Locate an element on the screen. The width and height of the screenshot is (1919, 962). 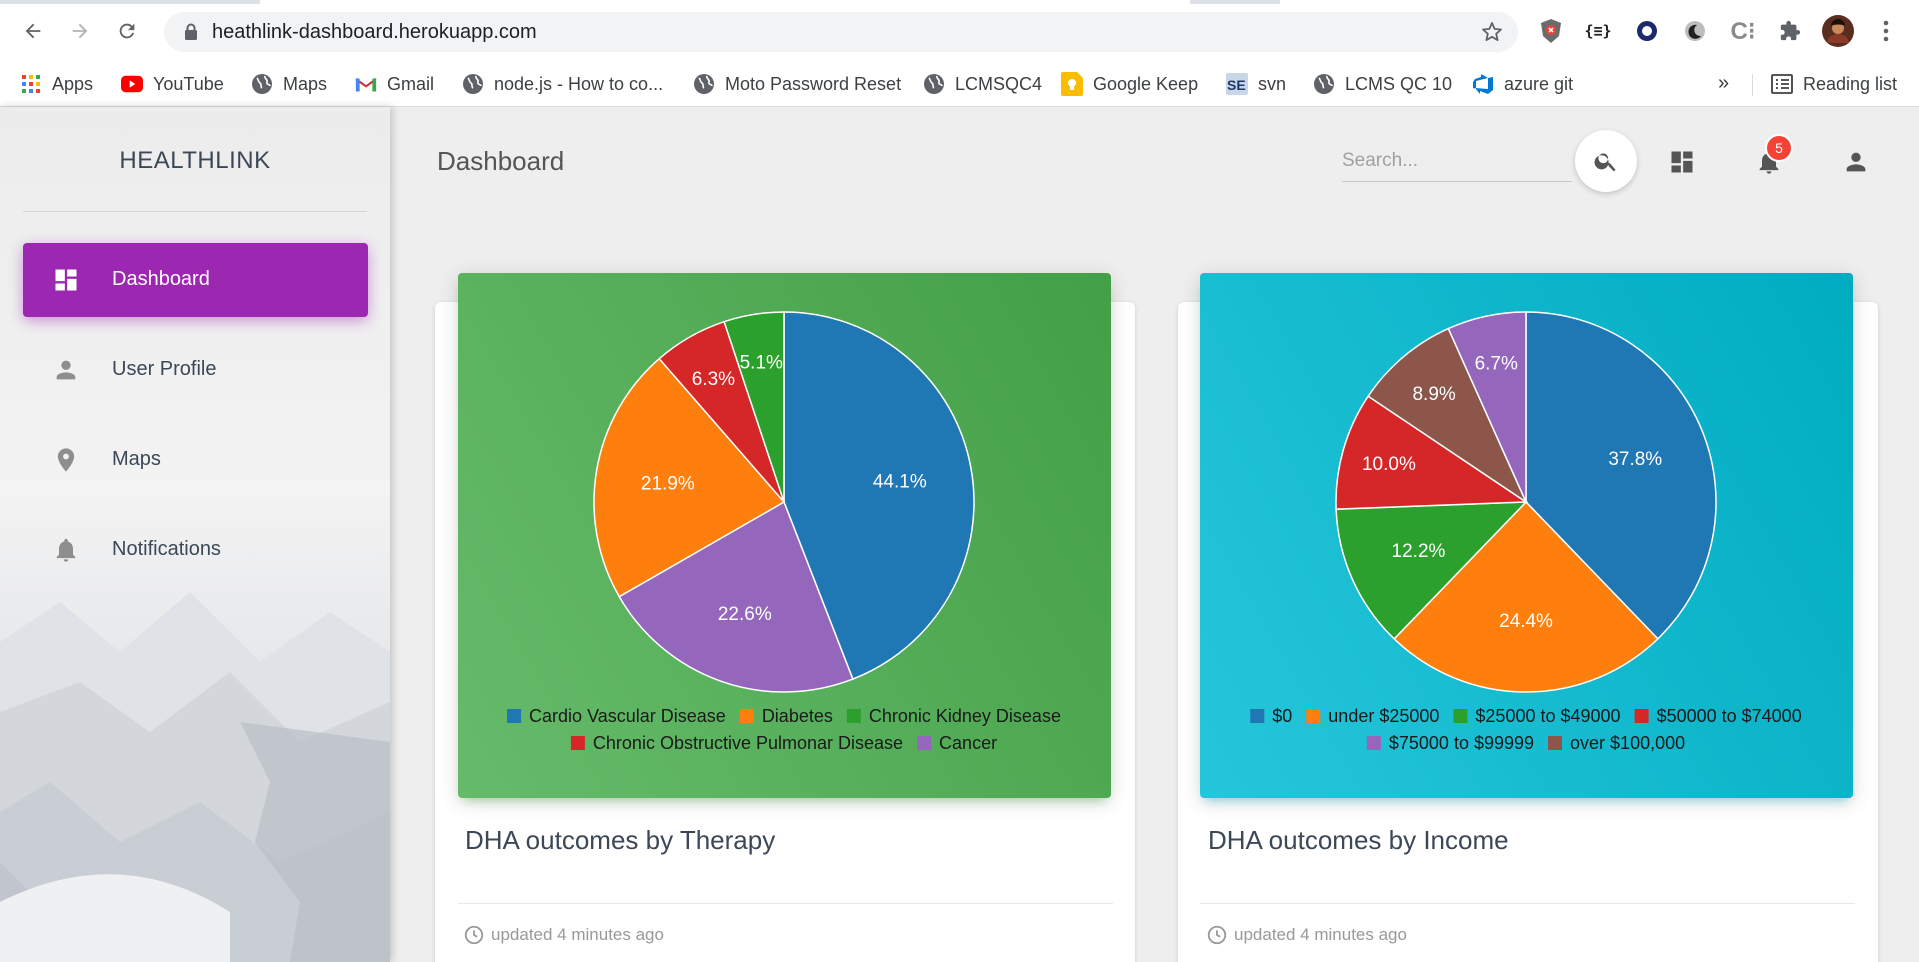
dashboard-view-button is located at coordinates (1682, 162).